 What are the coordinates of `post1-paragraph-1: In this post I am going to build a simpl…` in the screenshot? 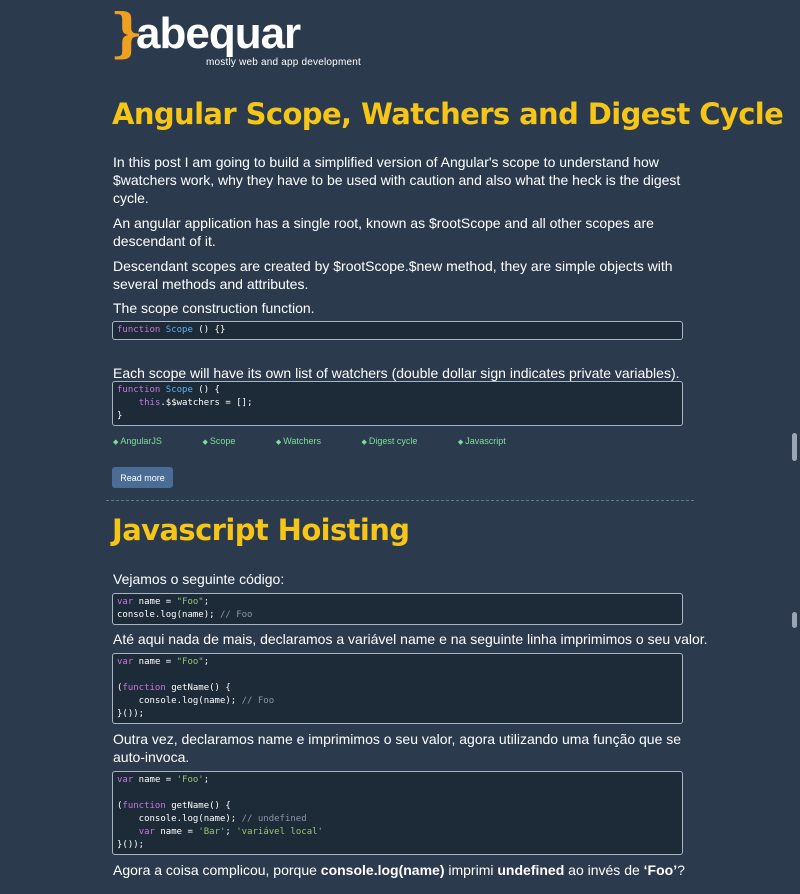 It's located at (397, 180).